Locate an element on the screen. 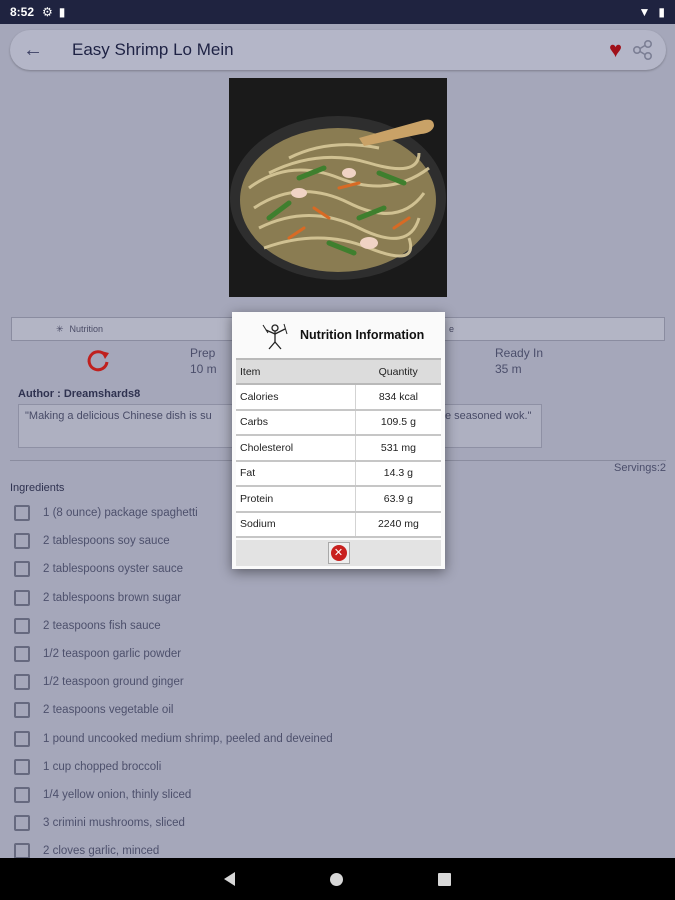  arrow-left-icon: ← is located at coordinates (33, 49).